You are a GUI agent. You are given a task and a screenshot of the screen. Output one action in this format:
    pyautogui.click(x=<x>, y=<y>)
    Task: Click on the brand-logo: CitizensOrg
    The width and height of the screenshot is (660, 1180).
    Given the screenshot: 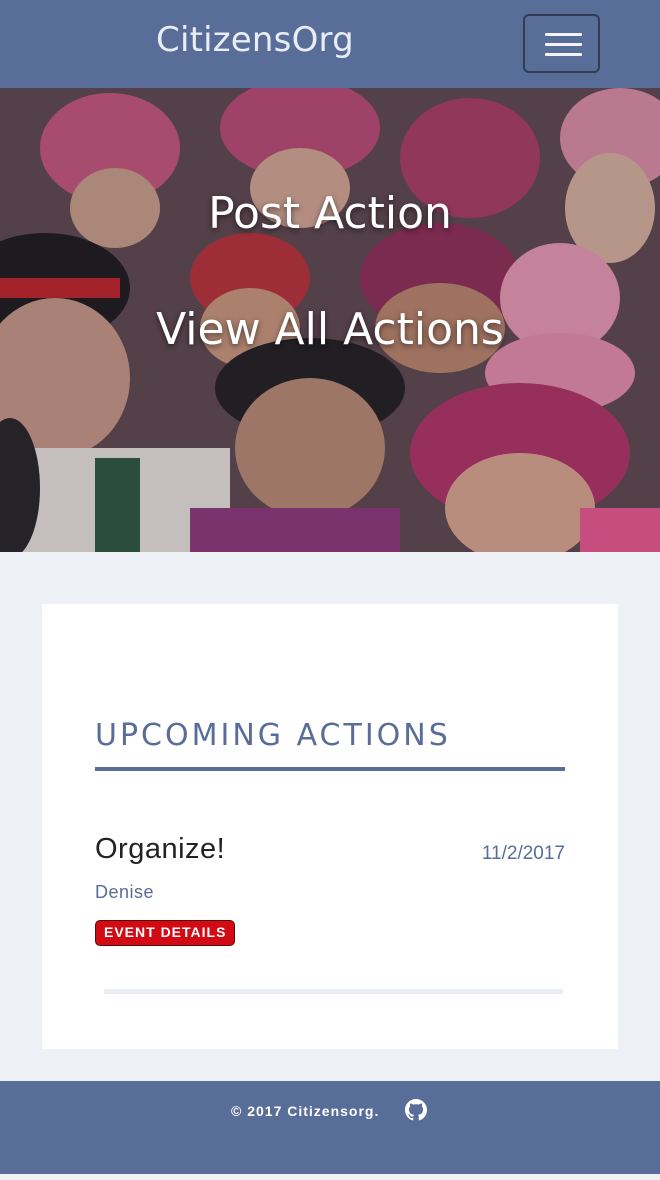 What is the action you would take?
    pyautogui.click(x=255, y=40)
    